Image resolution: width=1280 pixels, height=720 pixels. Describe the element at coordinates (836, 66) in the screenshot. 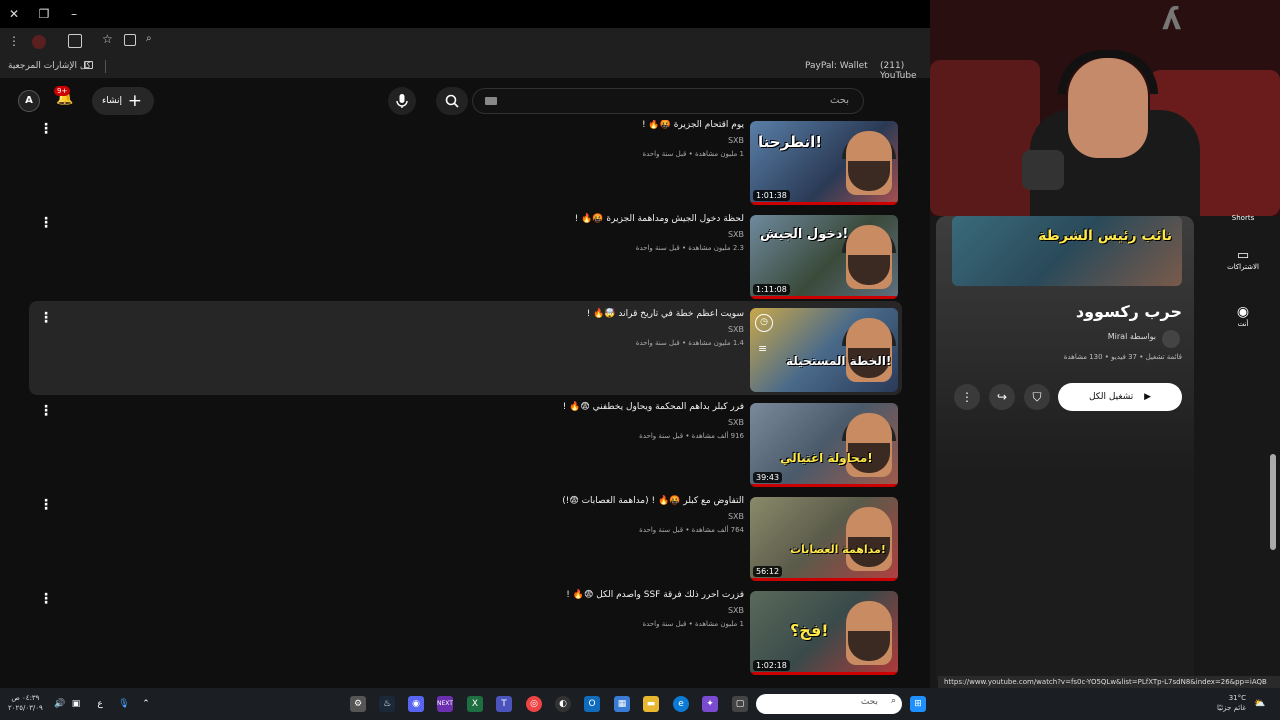

I see `bookmark-paypal: PayPal: Wallet` at that location.